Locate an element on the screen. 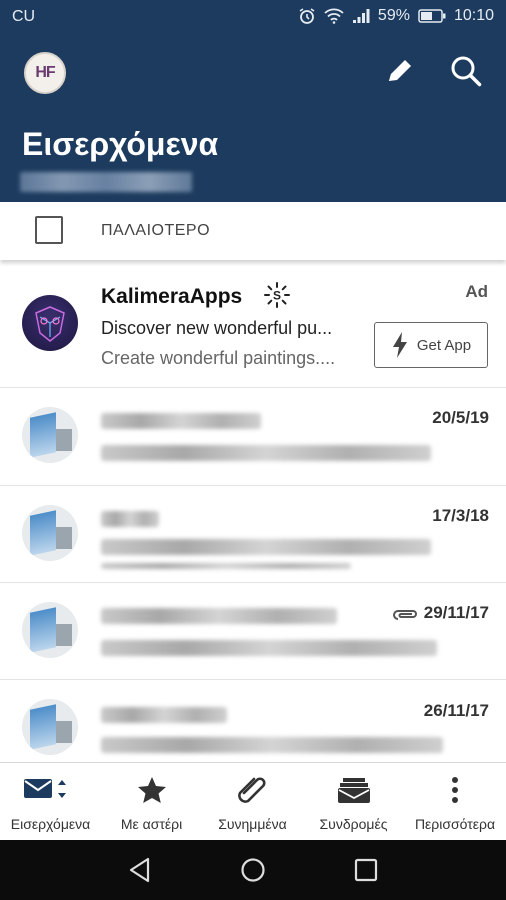  nav-more-label: Περισσότερα is located at coordinates (455, 824).